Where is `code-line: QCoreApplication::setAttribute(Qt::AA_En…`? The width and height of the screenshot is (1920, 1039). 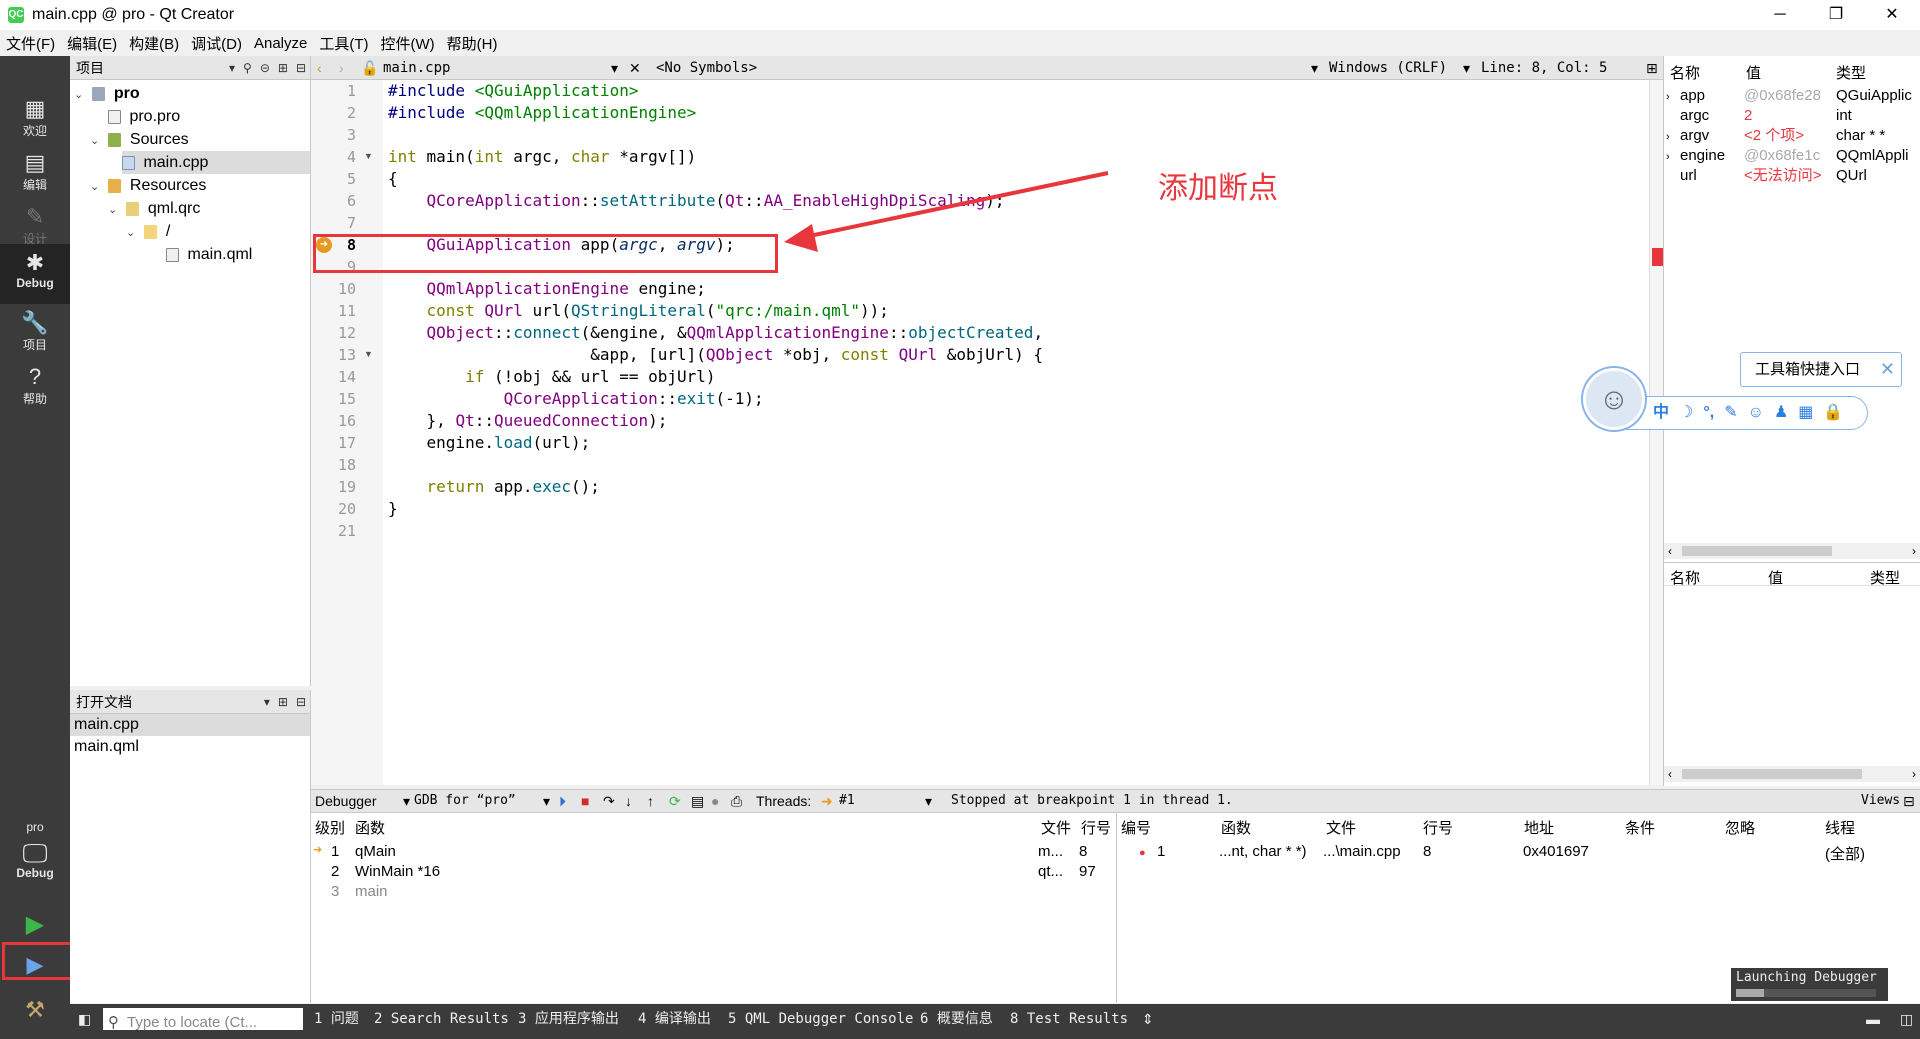 code-line: QCoreApplication::setAttribute(Qt::AA_En… is located at coordinates (696, 201).